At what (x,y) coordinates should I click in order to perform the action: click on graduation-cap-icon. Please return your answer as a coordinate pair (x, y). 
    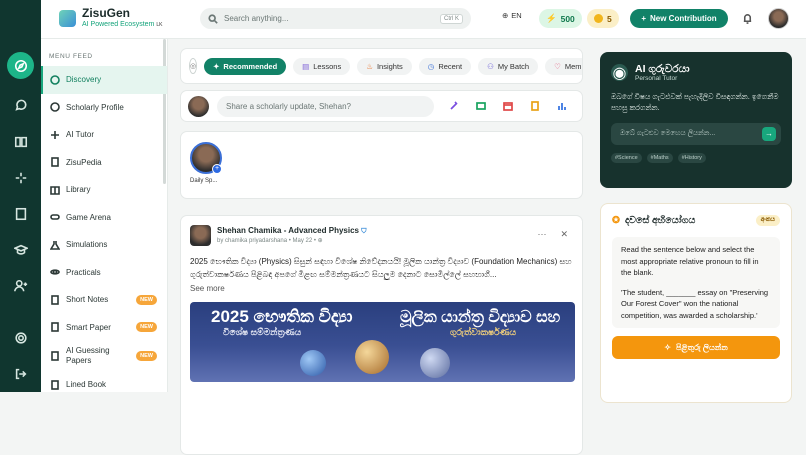
    Looking at the image, I should click on (21, 250).